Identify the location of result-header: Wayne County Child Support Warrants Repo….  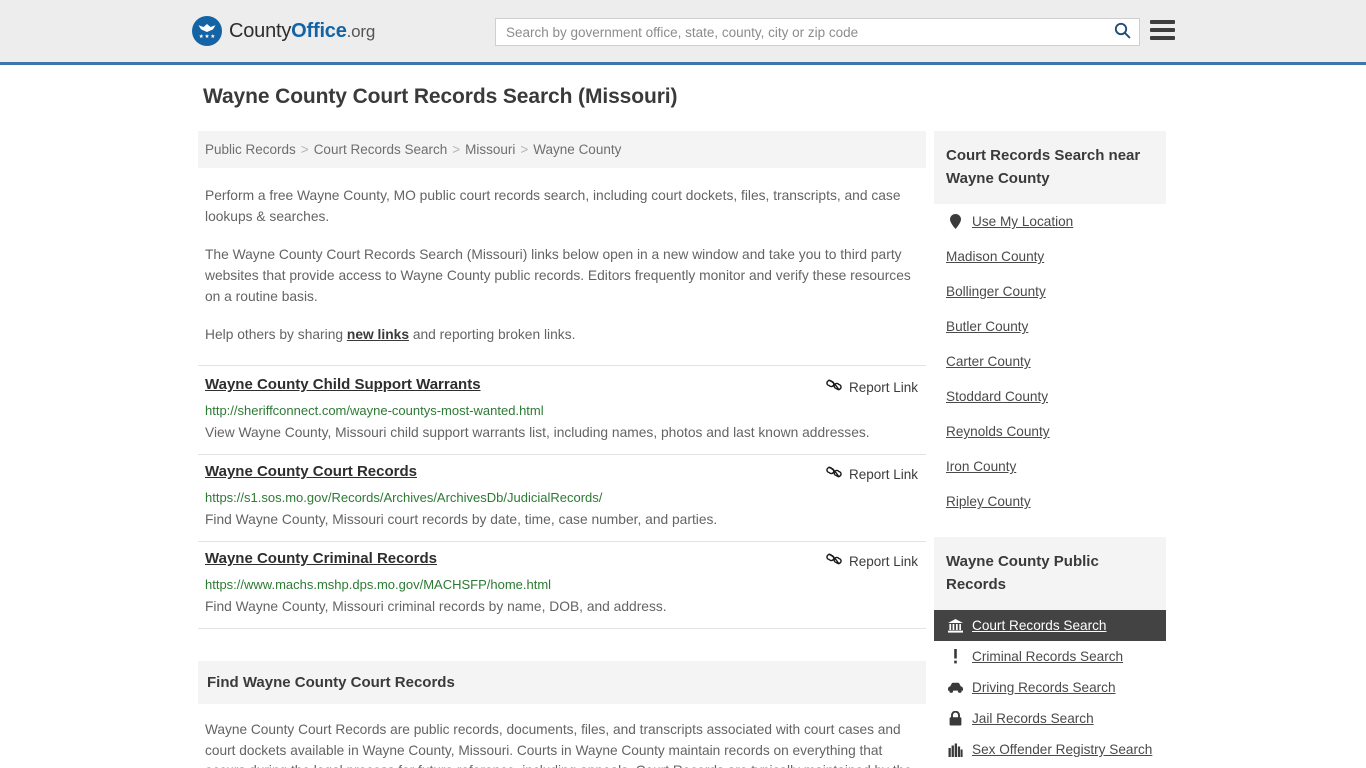
(561, 387).